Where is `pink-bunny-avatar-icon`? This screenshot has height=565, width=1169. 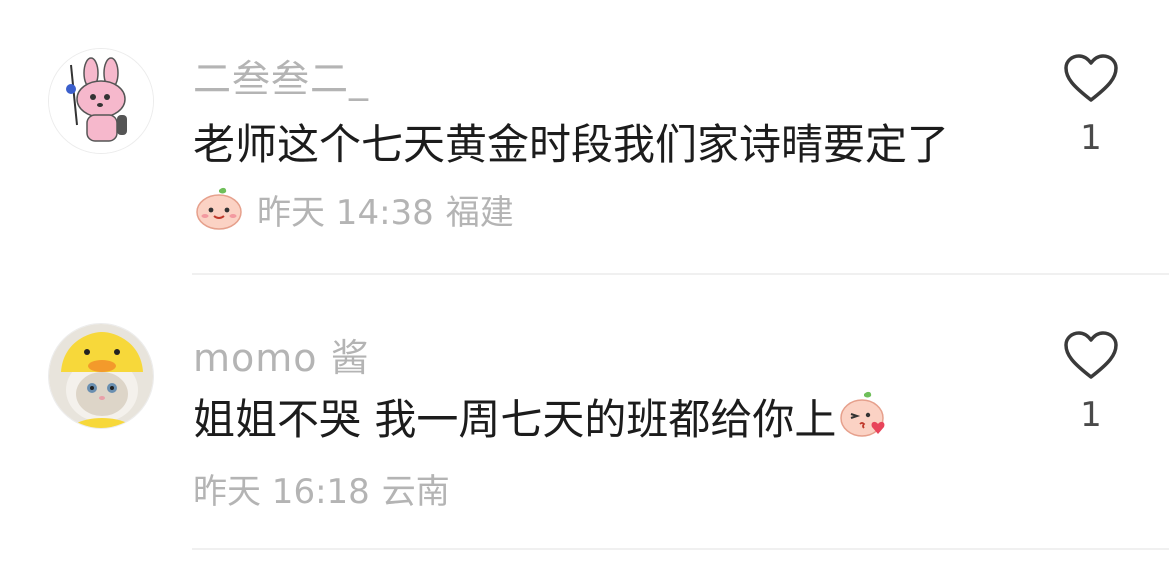 pink-bunny-avatar-icon is located at coordinates (101, 101).